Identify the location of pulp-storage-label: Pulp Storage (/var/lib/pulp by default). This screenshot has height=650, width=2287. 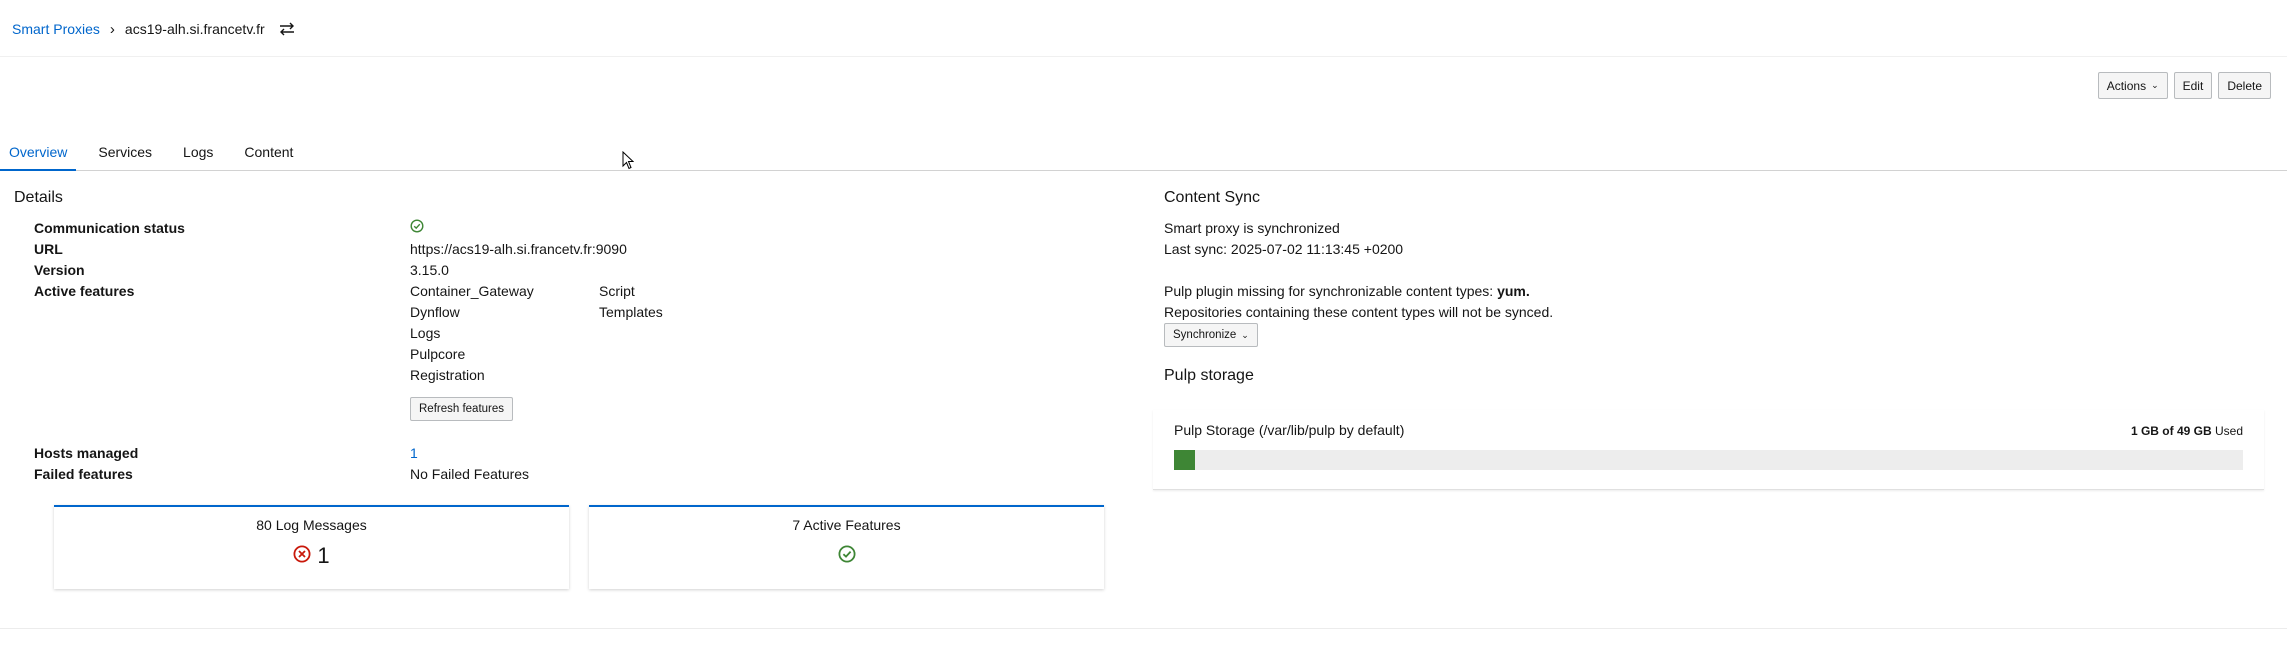
(1289, 430).